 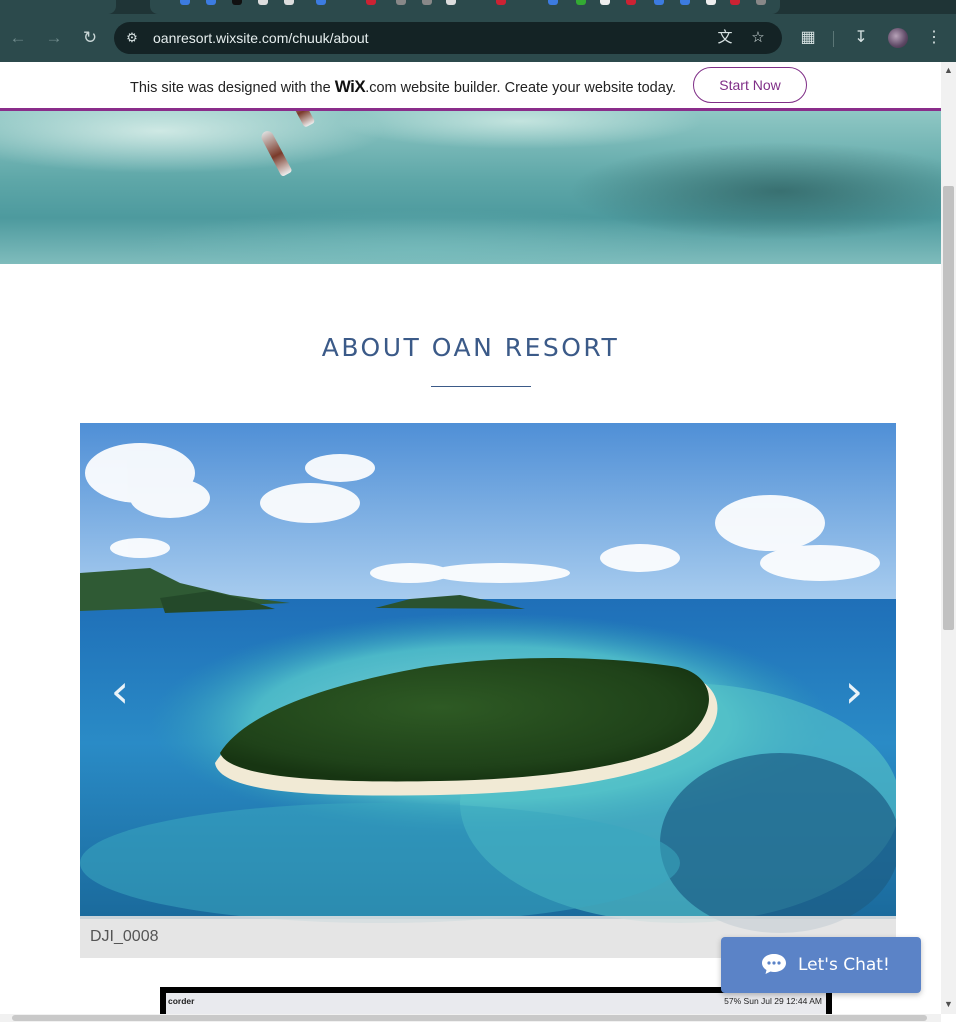 What do you see at coordinates (465, 7) in the screenshot?
I see `bookmarks-favicons` at bounding box center [465, 7].